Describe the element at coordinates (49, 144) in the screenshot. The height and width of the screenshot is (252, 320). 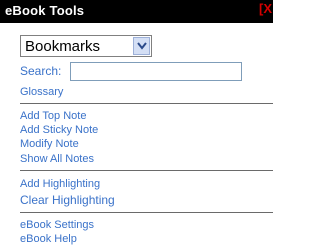
I see `modify-note-link: Modify Note` at that location.